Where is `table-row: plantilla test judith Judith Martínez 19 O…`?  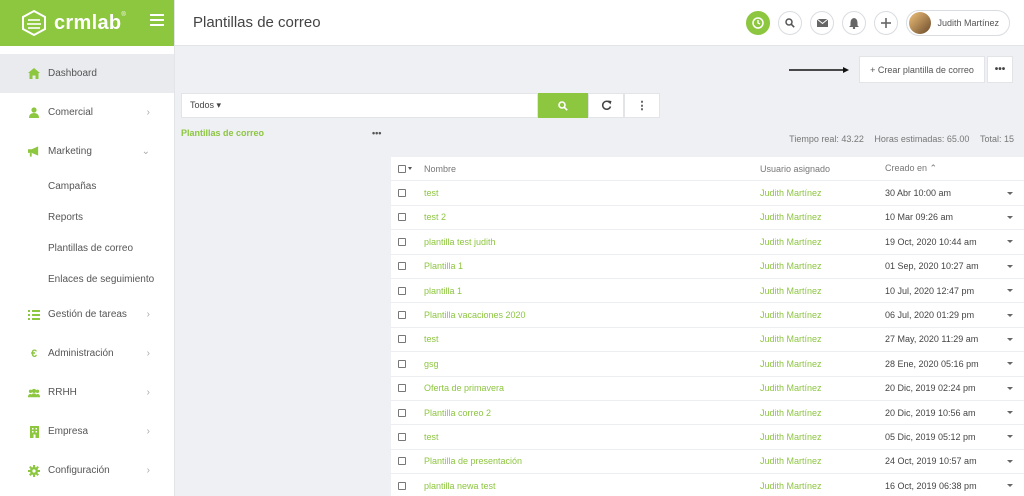
table-row: plantilla test judith Judith Martínez 19 O… is located at coordinates (707, 242).